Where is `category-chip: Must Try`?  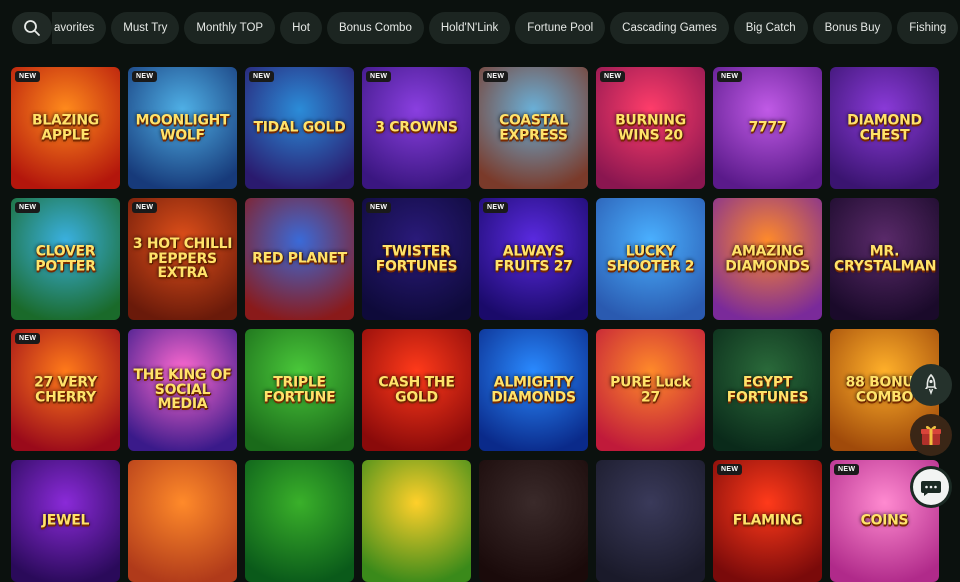
category-chip: Must Try is located at coordinates (145, 28).